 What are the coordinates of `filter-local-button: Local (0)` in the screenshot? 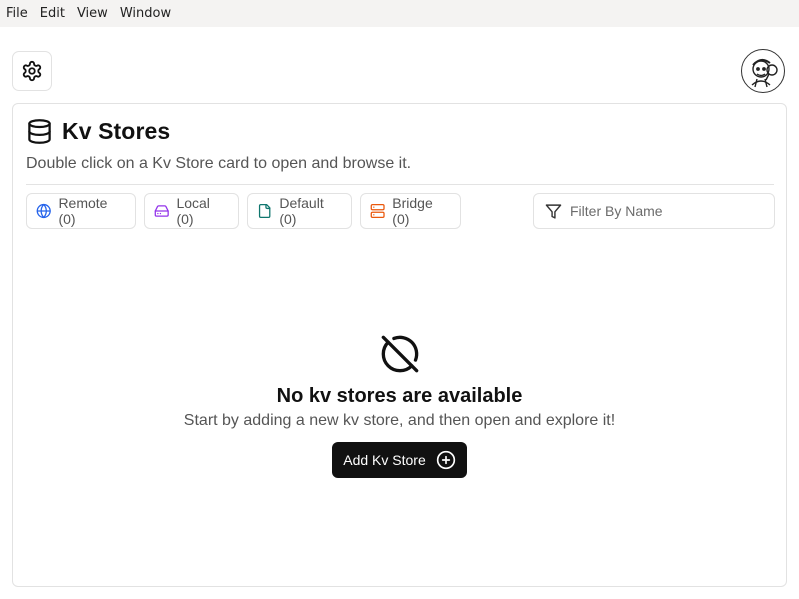 It's located at (191, 211).